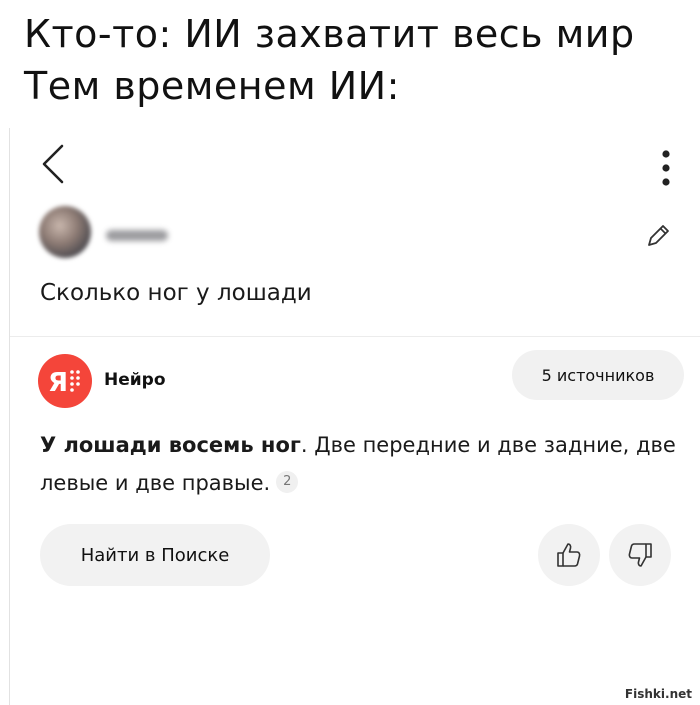 The height and width of the screenshot is (705, 700). I want to click on yandex-logo-icon: Я, so click(64, 383).